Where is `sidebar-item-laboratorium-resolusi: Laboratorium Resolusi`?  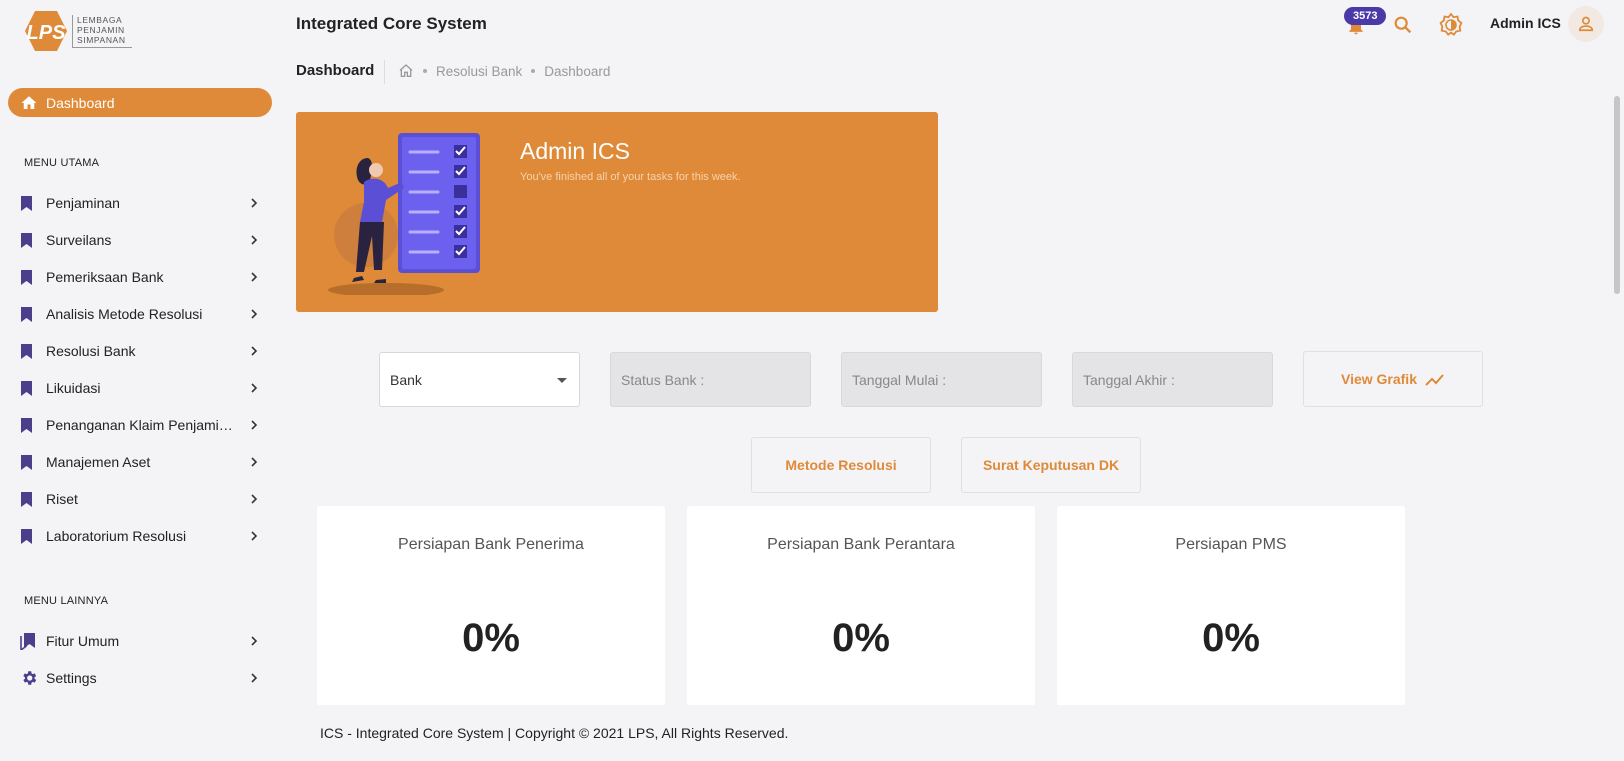
sidebar-item-laboratorium-resolusi: Laboratorium Resolusi is located at coordinates (140, 536).